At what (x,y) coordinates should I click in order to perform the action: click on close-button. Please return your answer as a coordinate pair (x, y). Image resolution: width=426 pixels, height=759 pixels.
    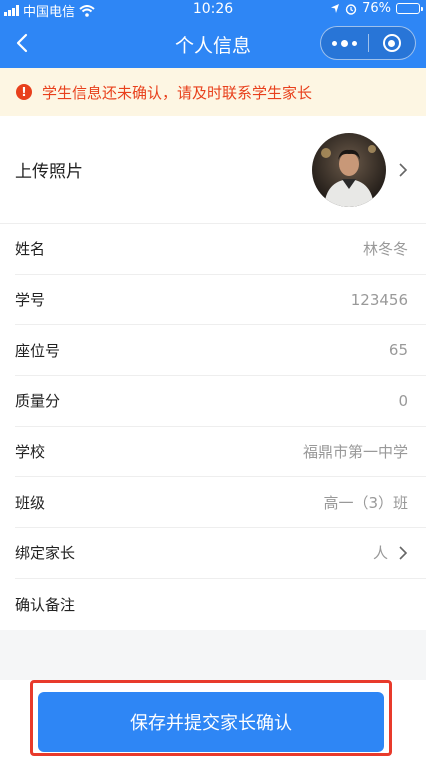
    Looking at the image, I should click on (392, 43).